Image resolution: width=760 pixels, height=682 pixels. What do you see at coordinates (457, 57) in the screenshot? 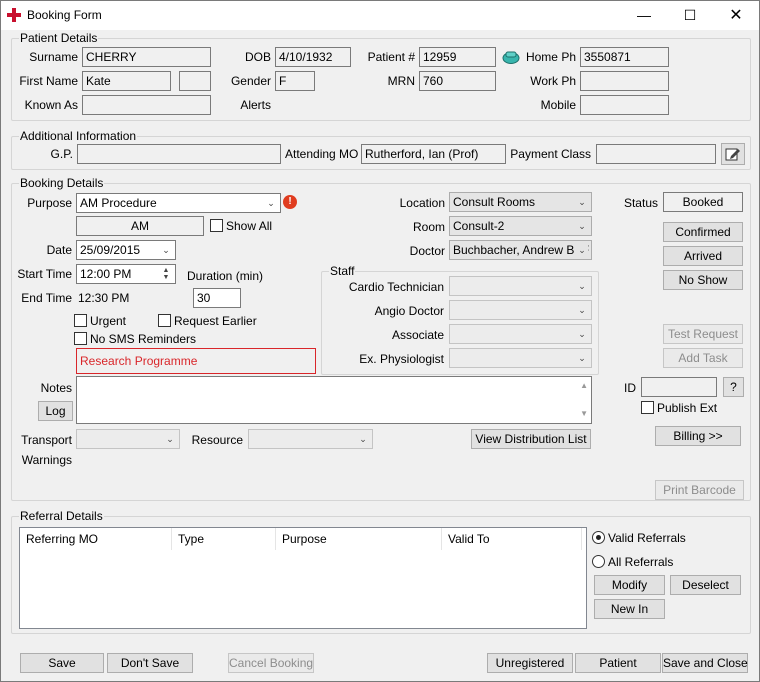
I see `patientno-field: 12959` at bounding box center [457, 57].